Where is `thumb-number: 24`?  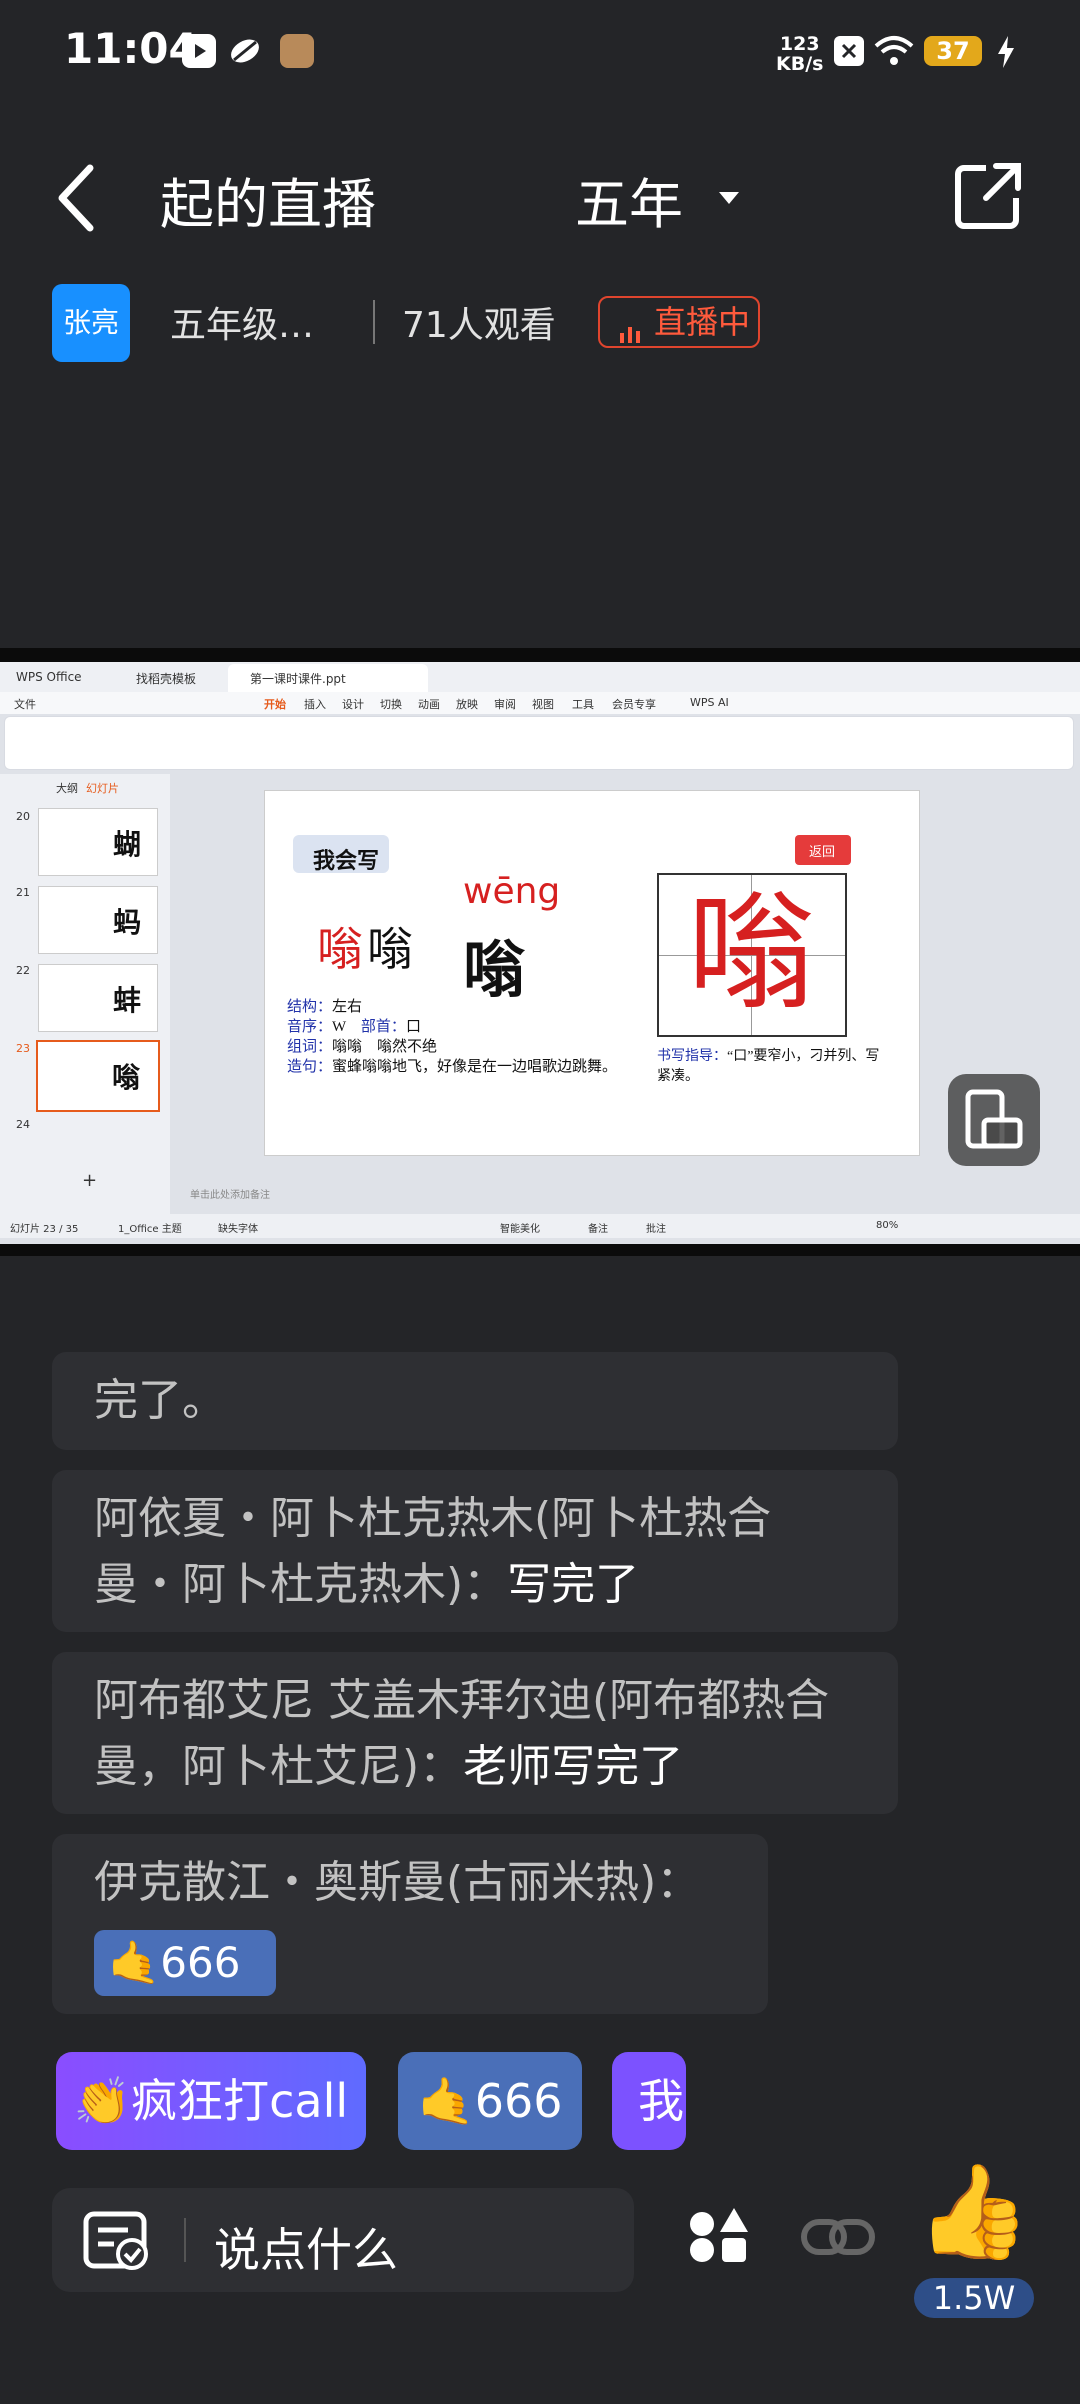 thumb-number: 24 is located at coordinates (23, 1124).